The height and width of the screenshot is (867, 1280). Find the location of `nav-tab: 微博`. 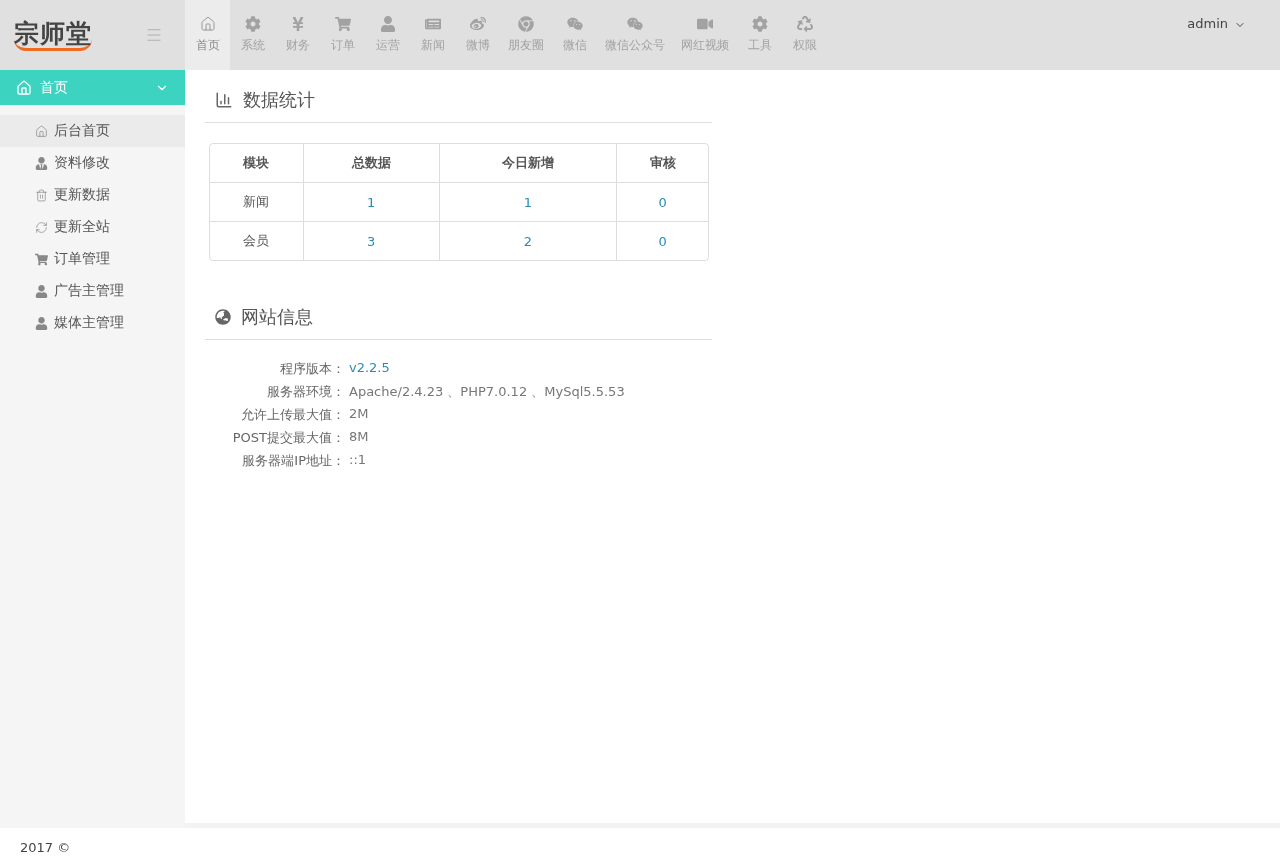

nav-tab: 微博 is located at coordinates (477, 35).